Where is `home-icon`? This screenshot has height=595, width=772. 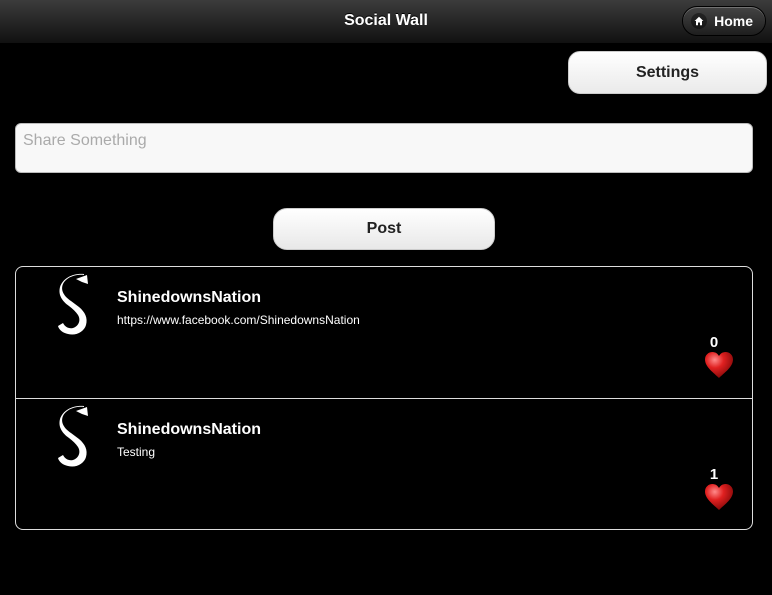
home-icon is located at coordinates (699, 21).